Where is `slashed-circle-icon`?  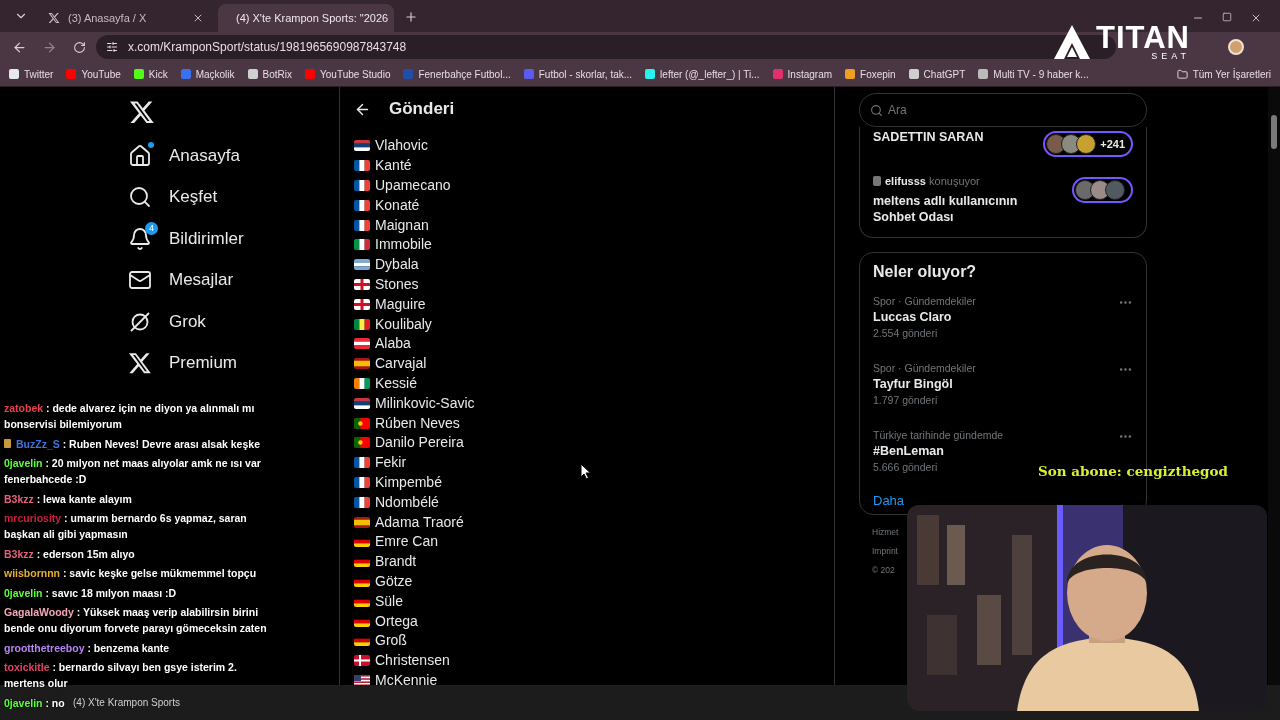 slashed-circle-icon is located at coordinates (140, 321).